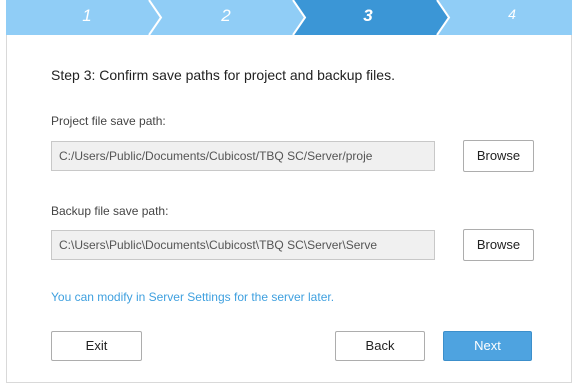  What do you see at coordinates (87, 15) in the screenshot?
I see `step-1-number: 1` at bounding box center [87, 15].